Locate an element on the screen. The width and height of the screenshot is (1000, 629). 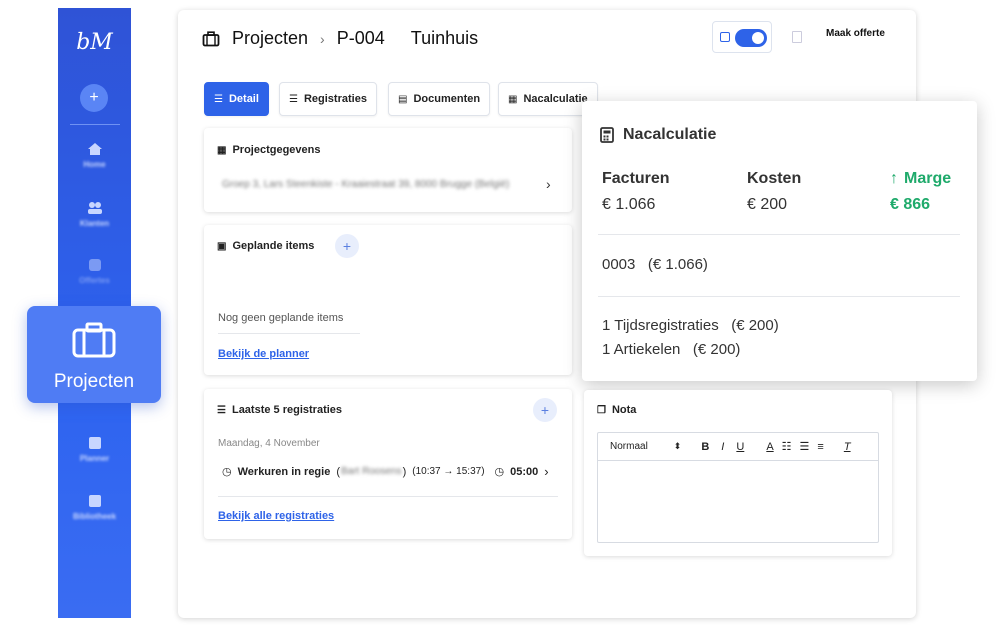
book-icon is located at coordinates (94, 501).